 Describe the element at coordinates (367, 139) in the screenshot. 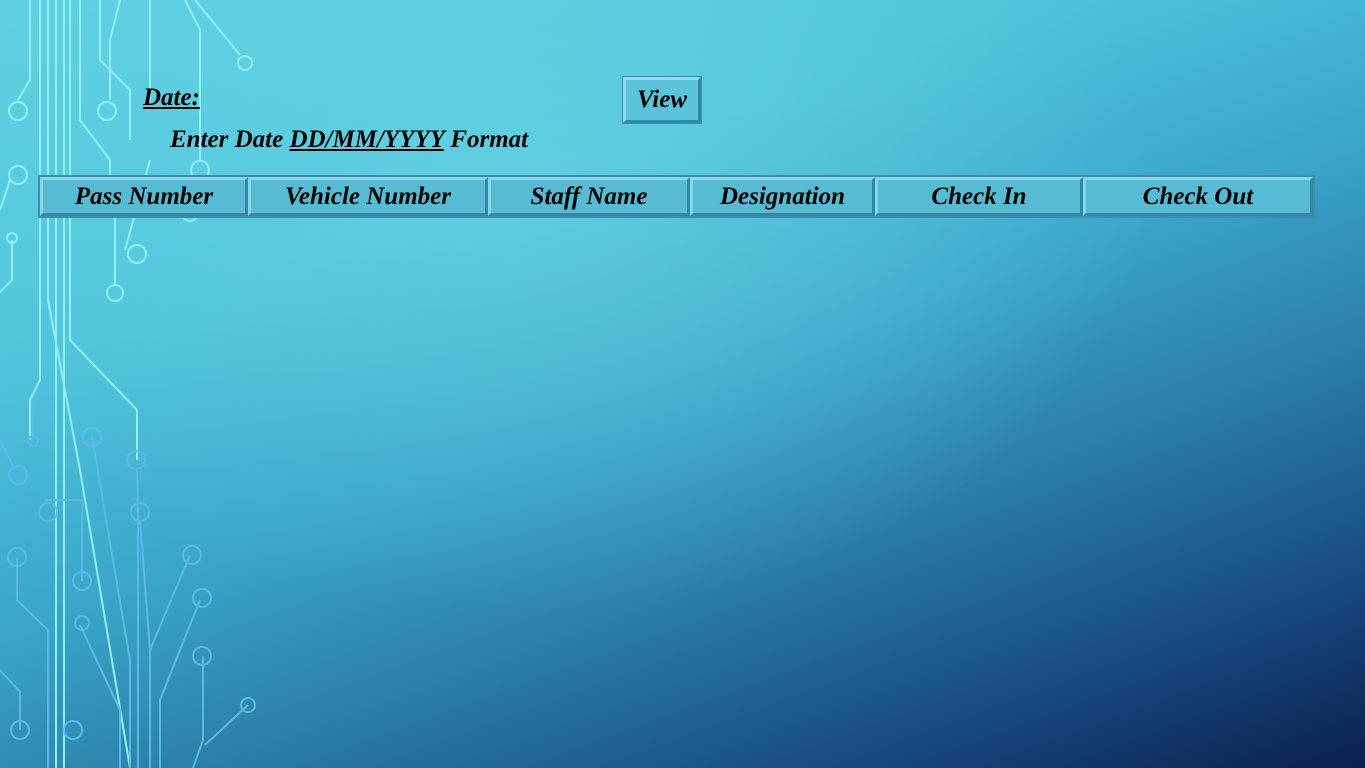

I see `date-hint-format: DD/MM/YYYY` at that location.